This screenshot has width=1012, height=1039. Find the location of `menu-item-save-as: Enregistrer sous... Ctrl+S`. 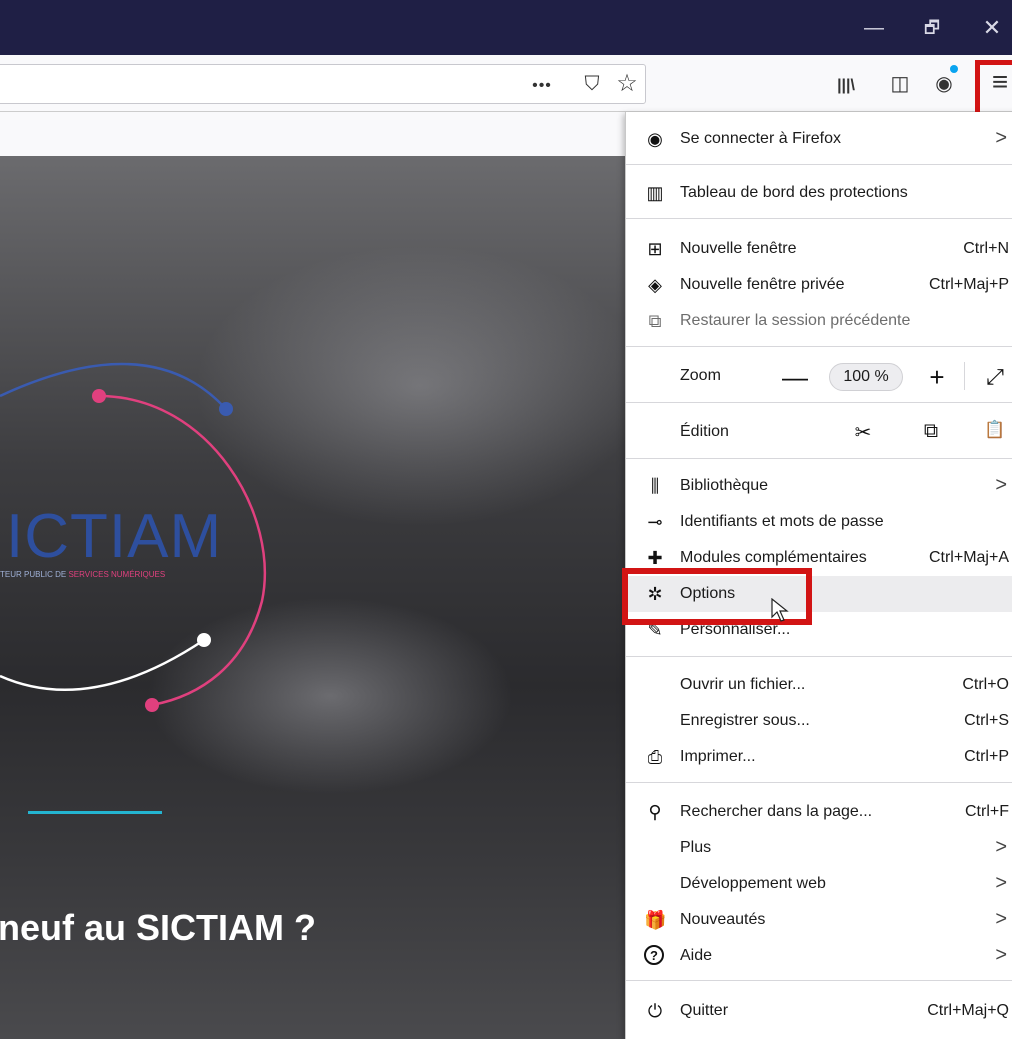

menu-item-save-as: Enregistrer sous... Ctrl+S is located at coordinates (819, 721).